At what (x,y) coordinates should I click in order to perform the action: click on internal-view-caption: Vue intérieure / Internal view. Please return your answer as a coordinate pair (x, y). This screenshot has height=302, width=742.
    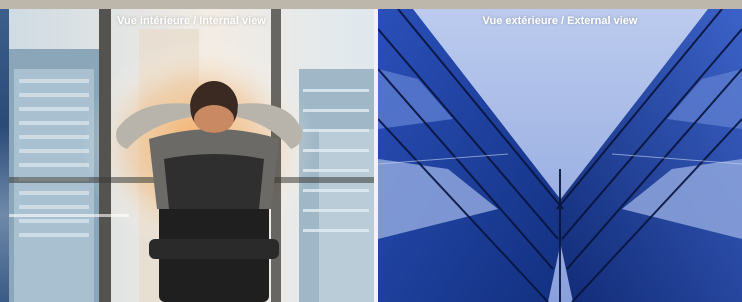
    Looking at the image, I should click on (191, 21).